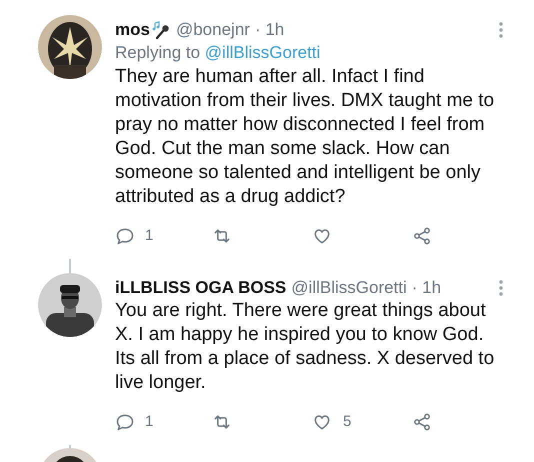 The height and width of the screenshot is (462, 534). Describe the element at coordinates (305, 347) in the screenshot. I see `tweet-text: You are right. There were great things about X. I am happy he inspired you to know God. Its all from a place of sadness. X deserved to live longer.` at that location.